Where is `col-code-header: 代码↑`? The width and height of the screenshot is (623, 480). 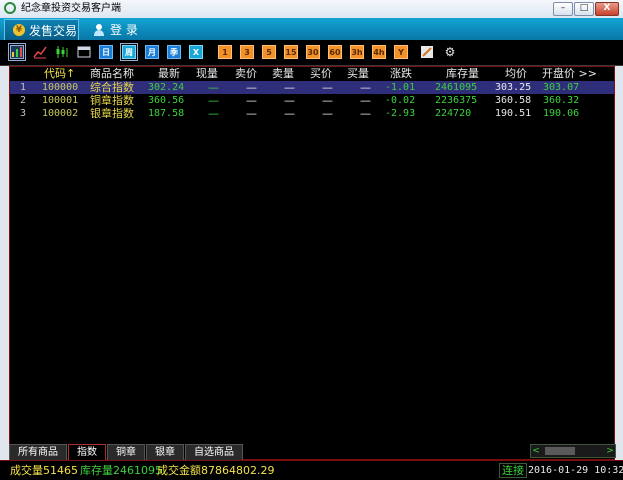 col-code-header: 代码↑ is located at coordinates (59, 73).